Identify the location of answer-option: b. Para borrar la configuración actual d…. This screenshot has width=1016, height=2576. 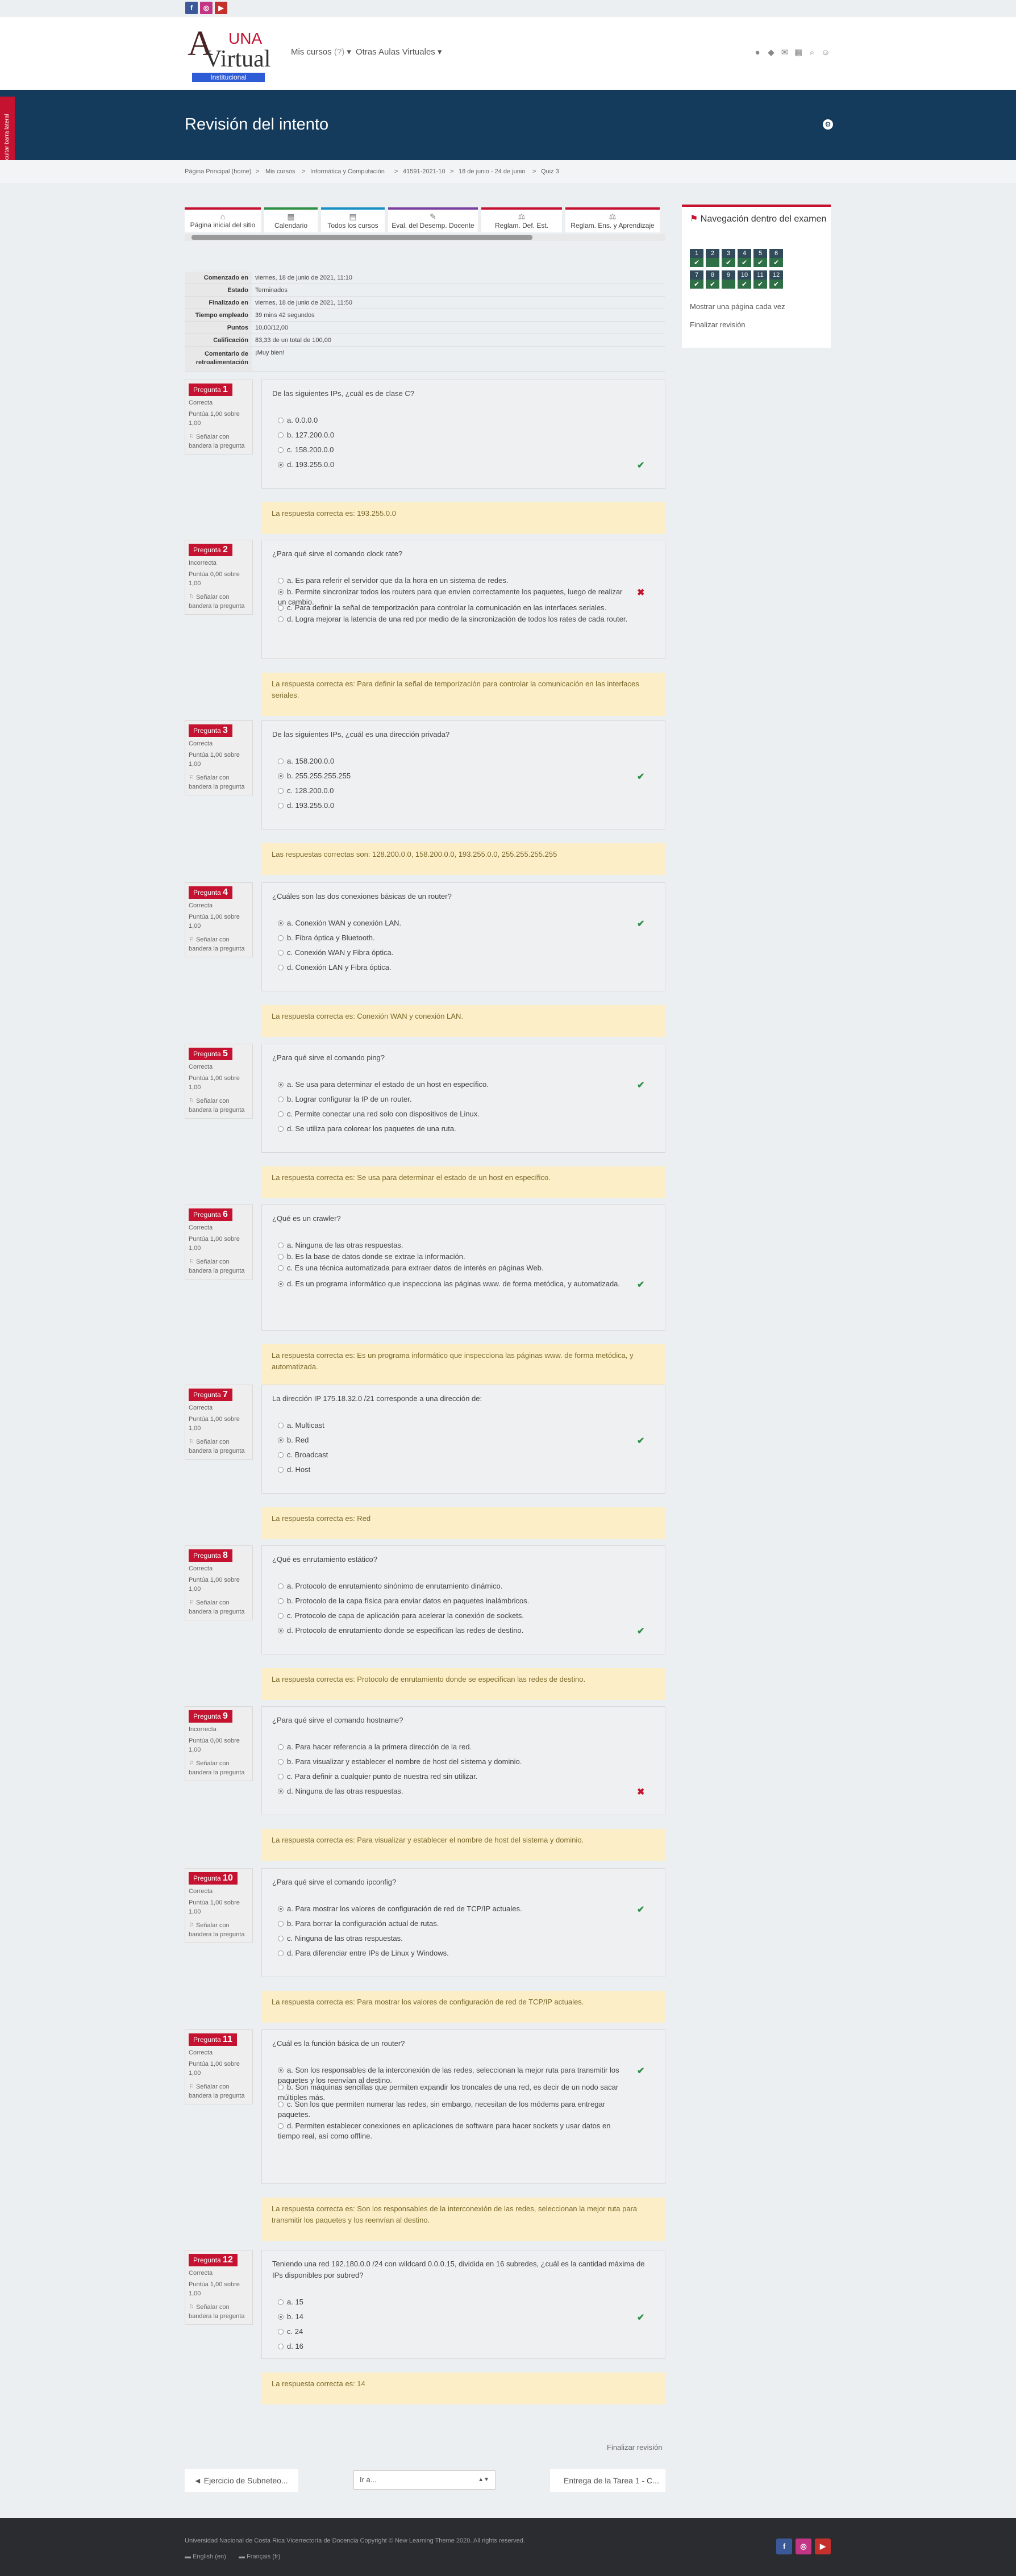
(454, 1924).